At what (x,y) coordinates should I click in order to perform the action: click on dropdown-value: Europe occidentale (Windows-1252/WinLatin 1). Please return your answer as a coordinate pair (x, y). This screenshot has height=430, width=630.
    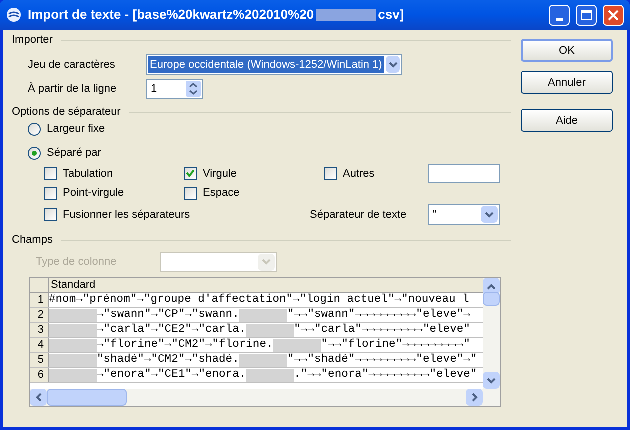
    Looking at the image, I should click on (266, 64).